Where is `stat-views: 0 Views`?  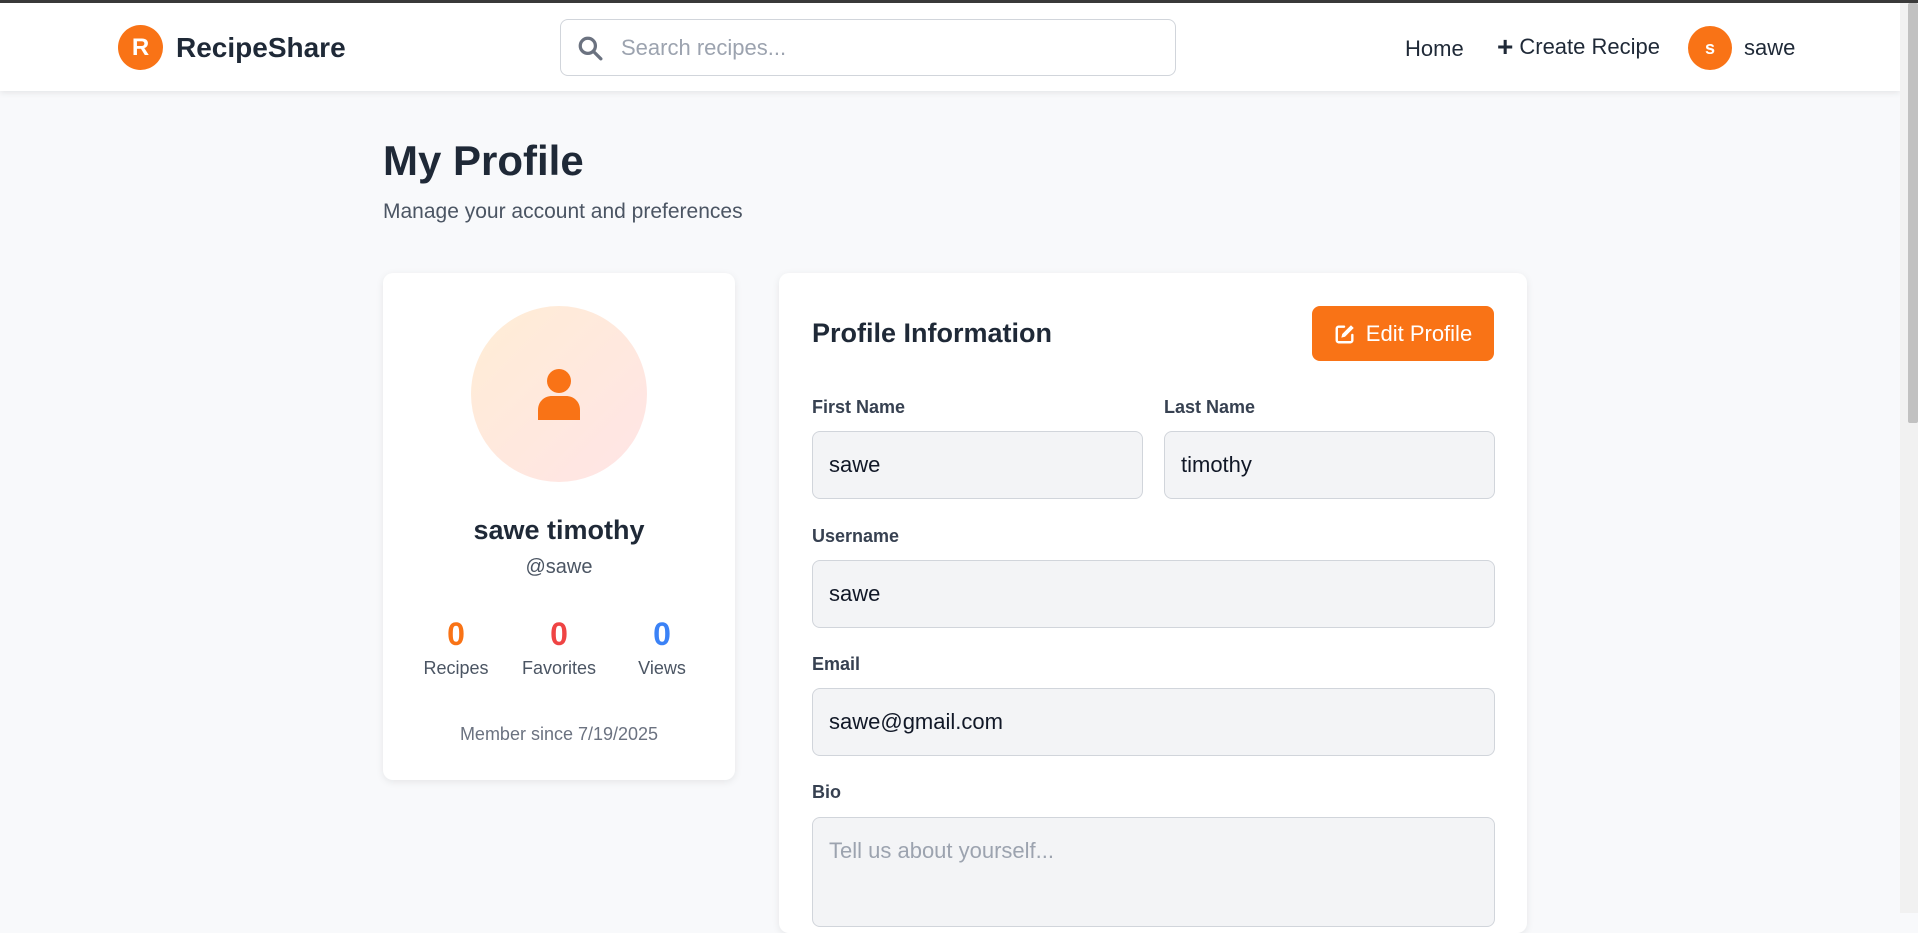
stat-views: 0 Views is located at coordinates (662, 647).